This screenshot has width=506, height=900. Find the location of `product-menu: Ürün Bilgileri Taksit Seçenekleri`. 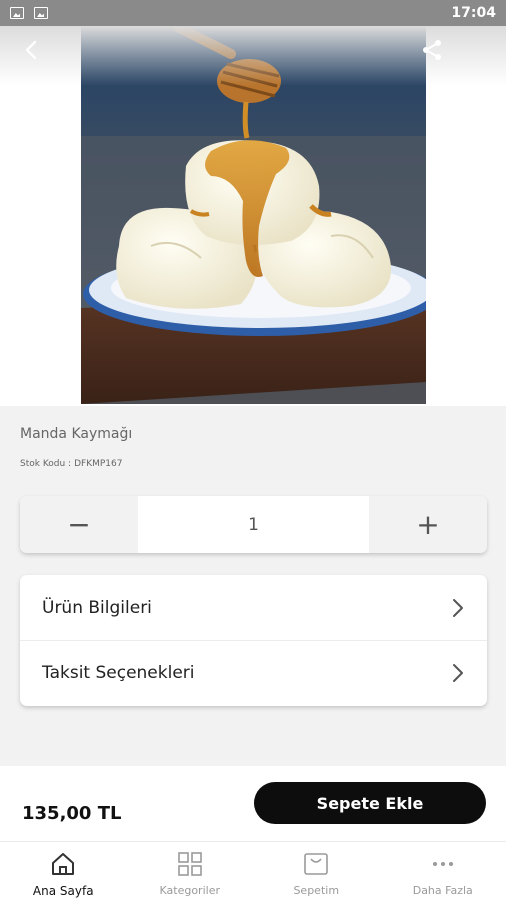

product-menu: Ürün Bilgileri Taksit Seçenekleri is located at coordinates (253, 640).